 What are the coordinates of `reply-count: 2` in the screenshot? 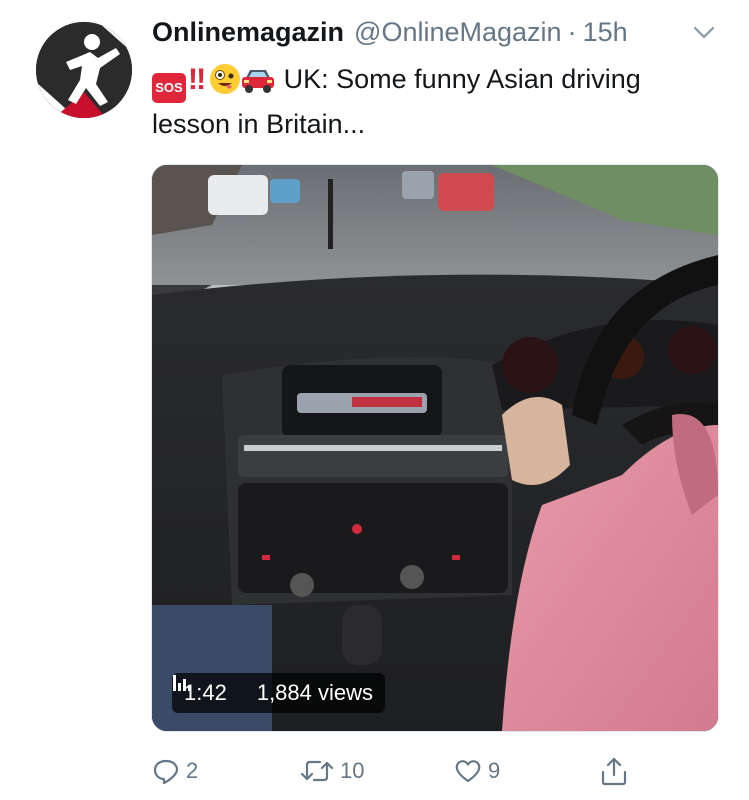 It's located at (192, 770).